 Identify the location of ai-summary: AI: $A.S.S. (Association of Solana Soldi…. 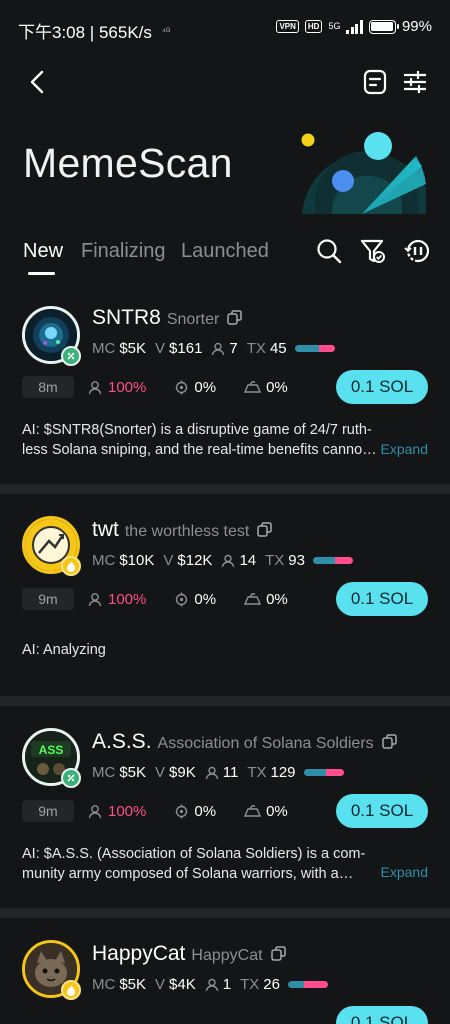
(194, 864).